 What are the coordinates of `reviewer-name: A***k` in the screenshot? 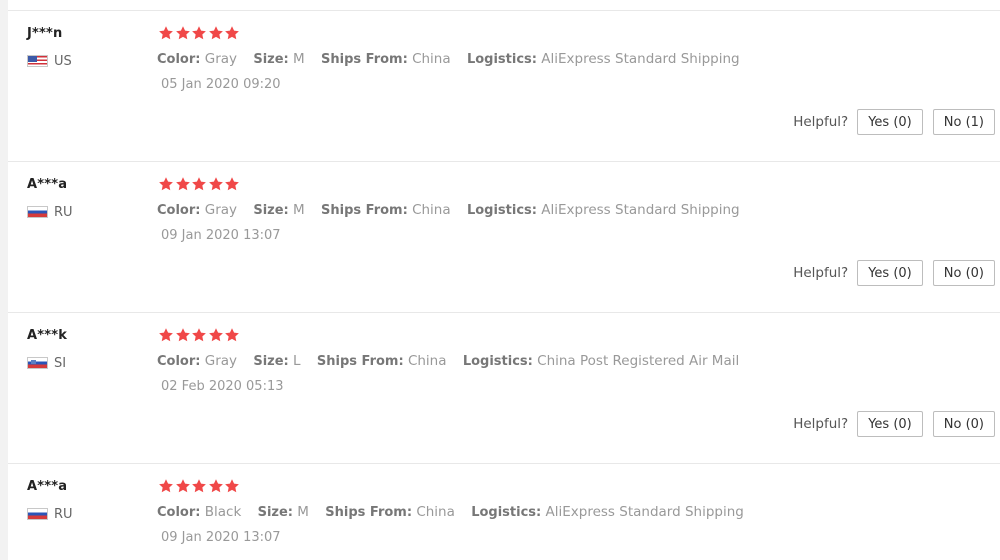 It's located at (47, 335).